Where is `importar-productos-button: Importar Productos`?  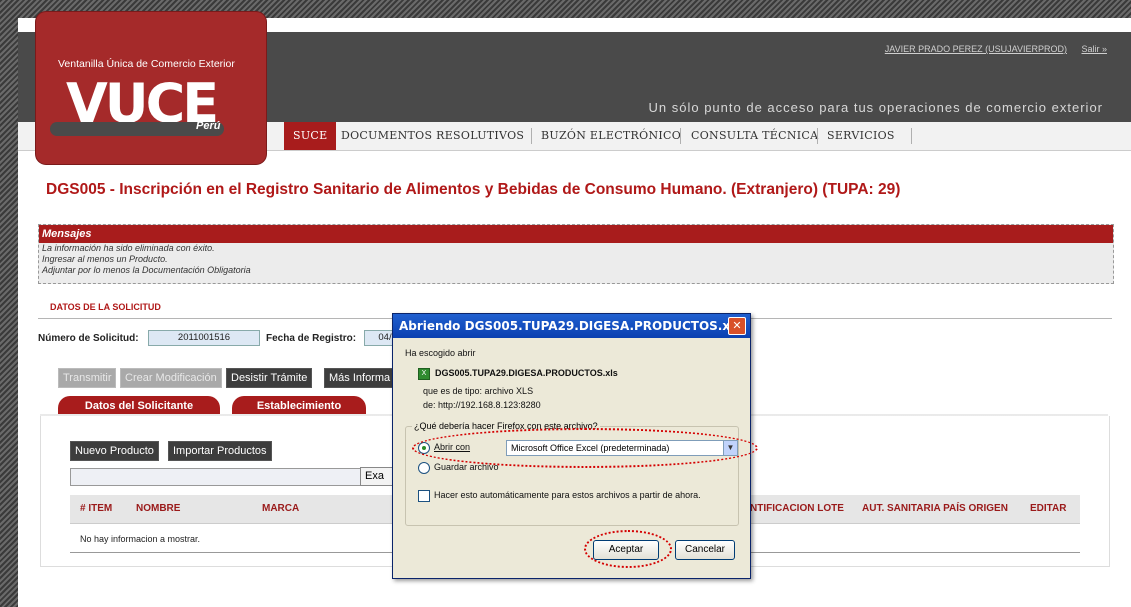 importar-productos-button: Importar Productos is located at coordinates (220, 451).